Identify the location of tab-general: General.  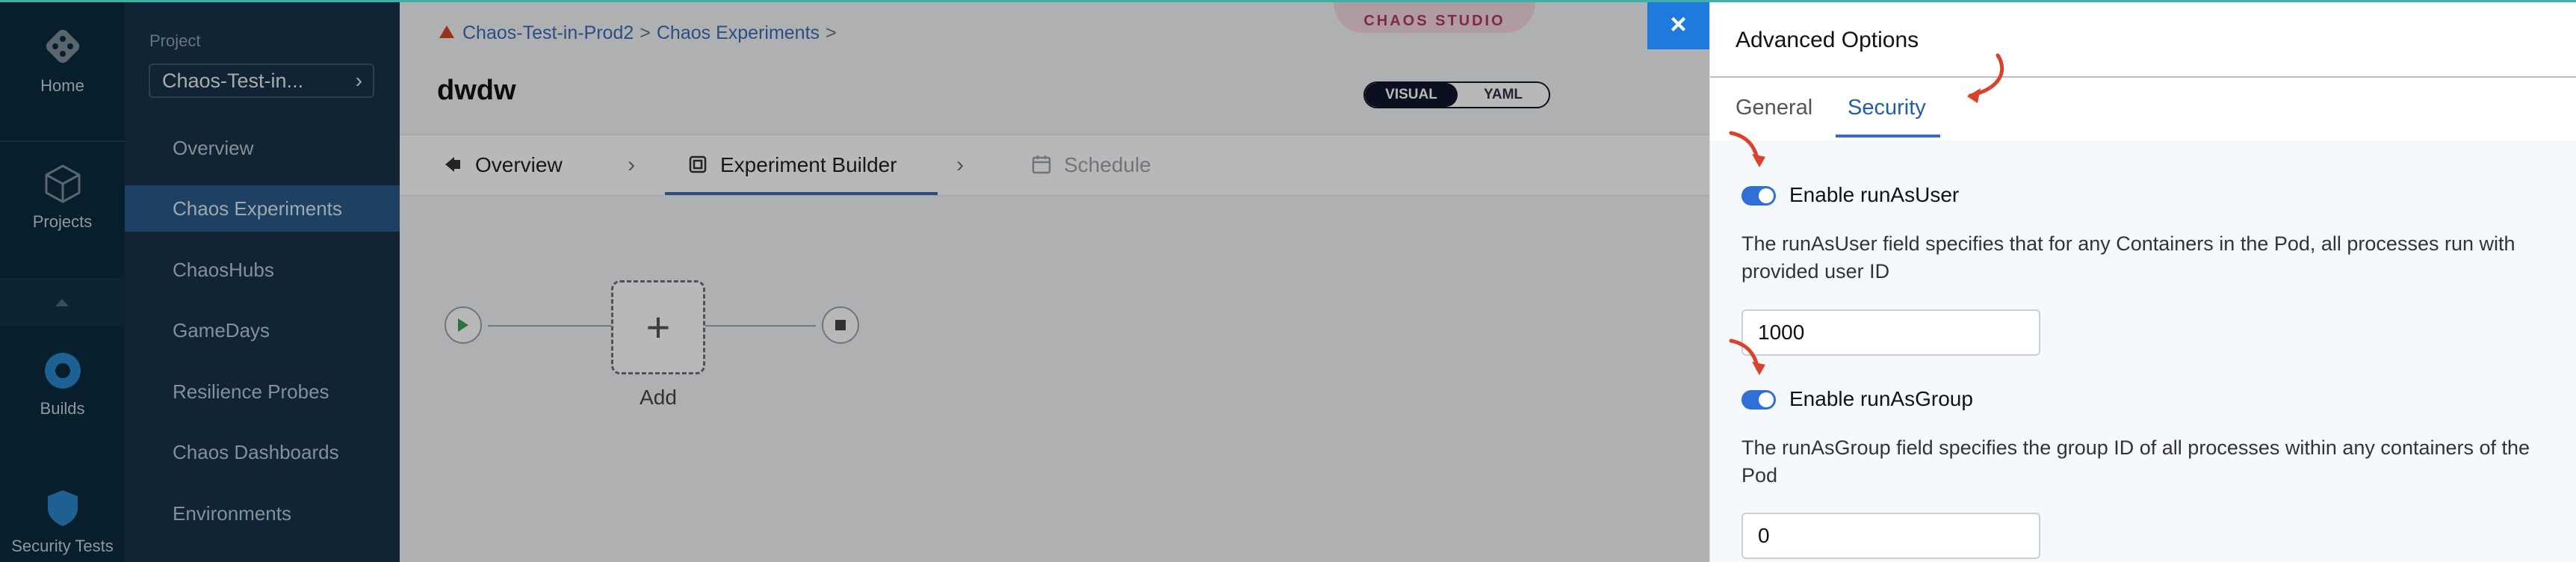
(1774, 108).